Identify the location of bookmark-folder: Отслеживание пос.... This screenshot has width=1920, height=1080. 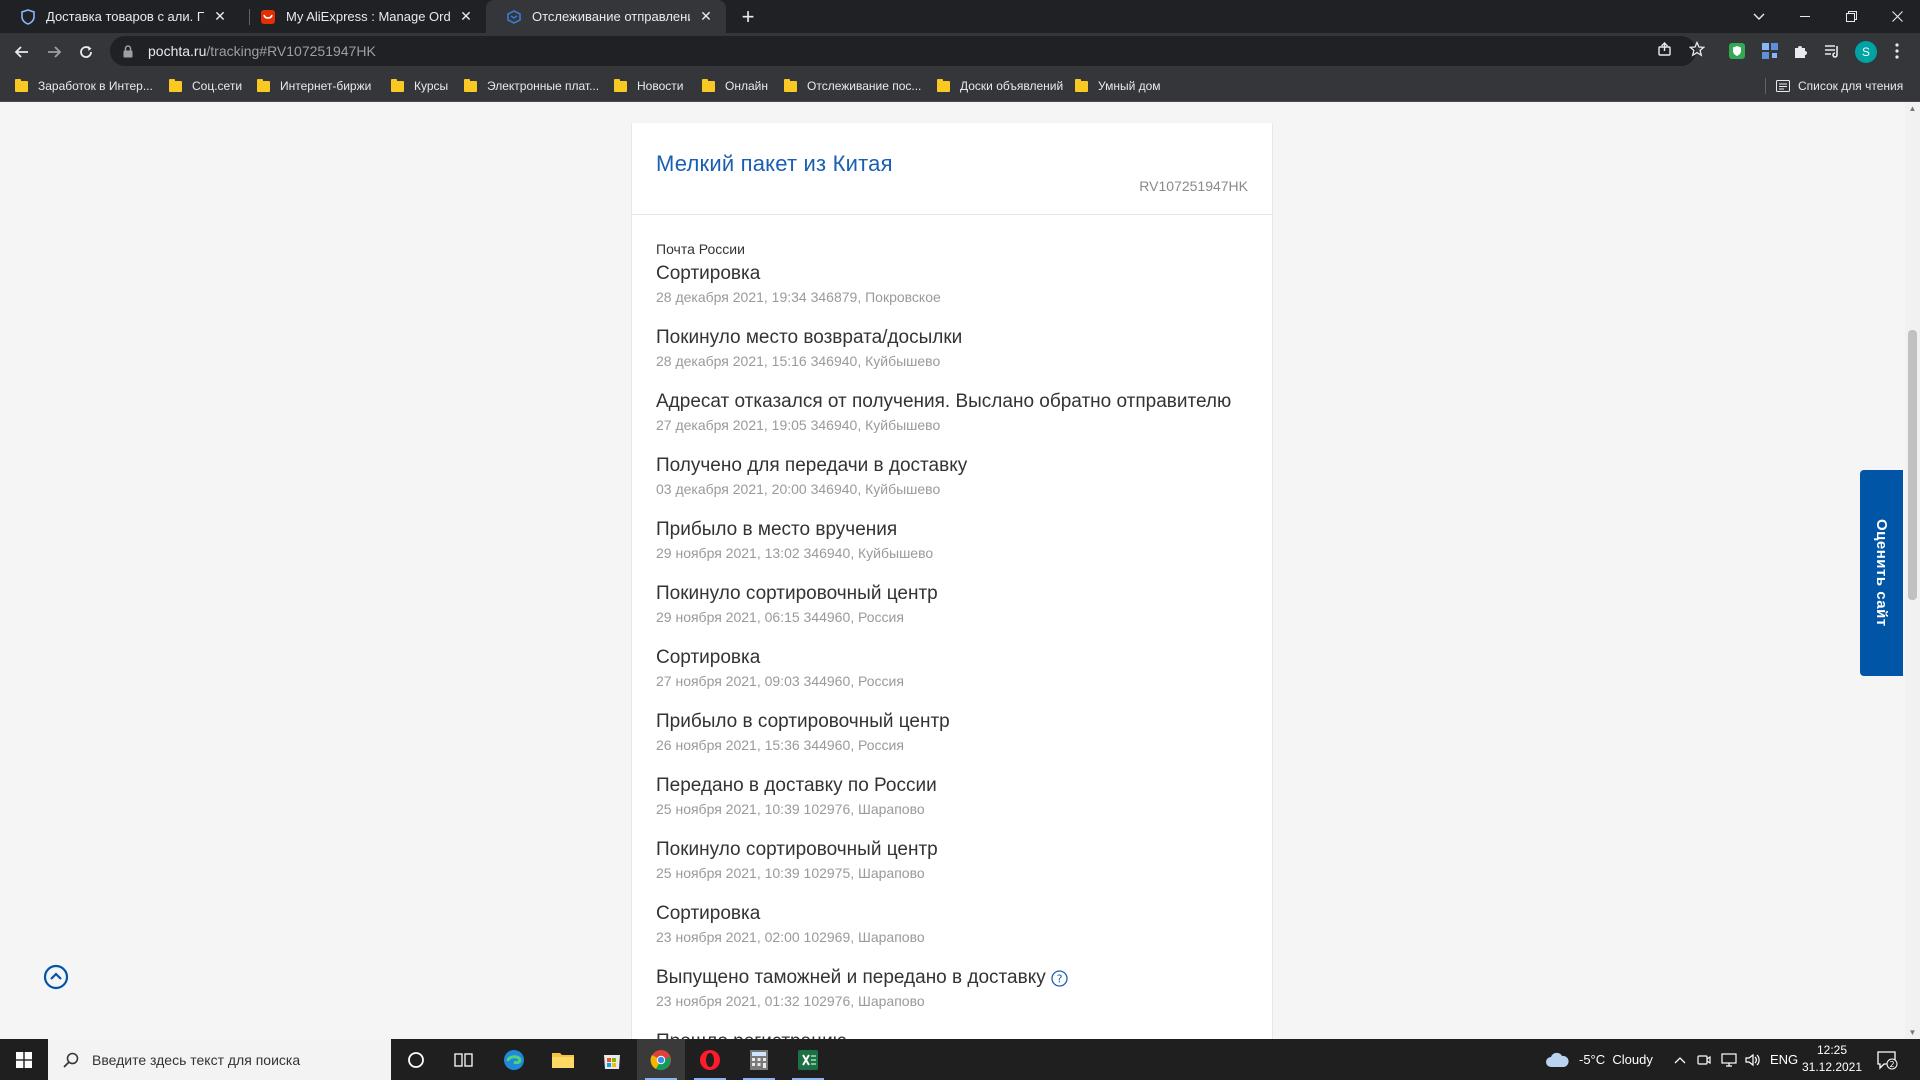
(852, 86).